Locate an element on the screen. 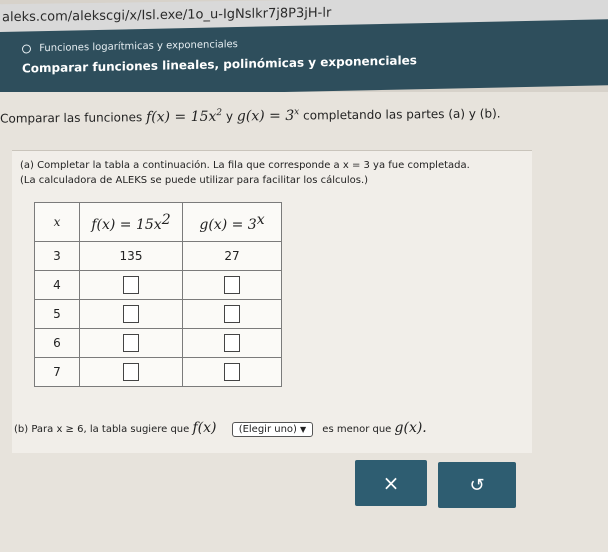 Image resolution: width=608 pixels, height=552 pixels. x-cell: 5 is located at coordinates (57, 314).